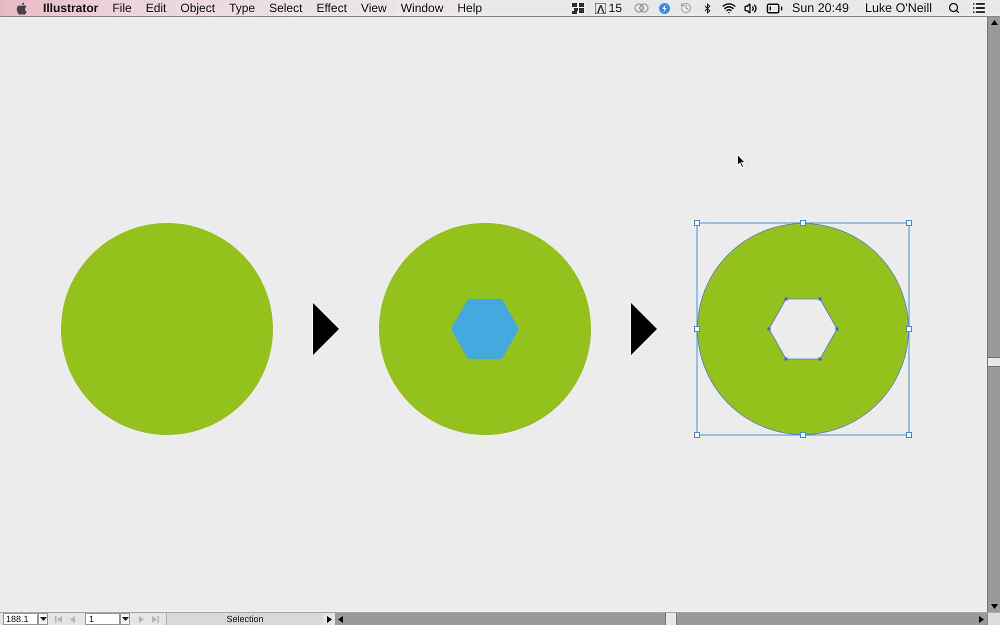  Describe the element at coordinates (72, 619) in the screenshot. I see `previous-page-icon` at that location.